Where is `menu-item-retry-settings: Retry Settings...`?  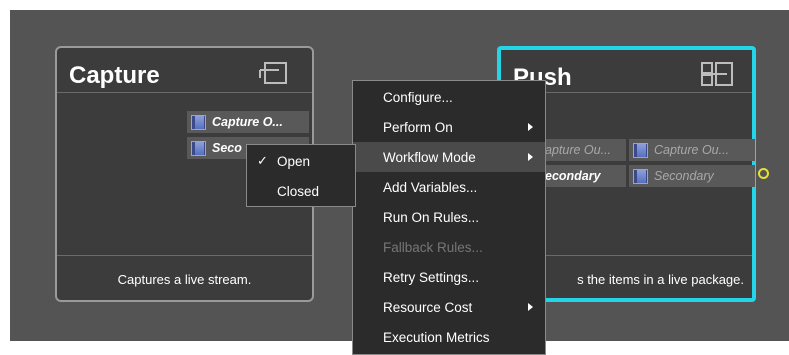
menu-item-retry-settings: Retry Settings... is located at coordinates (449, 277).